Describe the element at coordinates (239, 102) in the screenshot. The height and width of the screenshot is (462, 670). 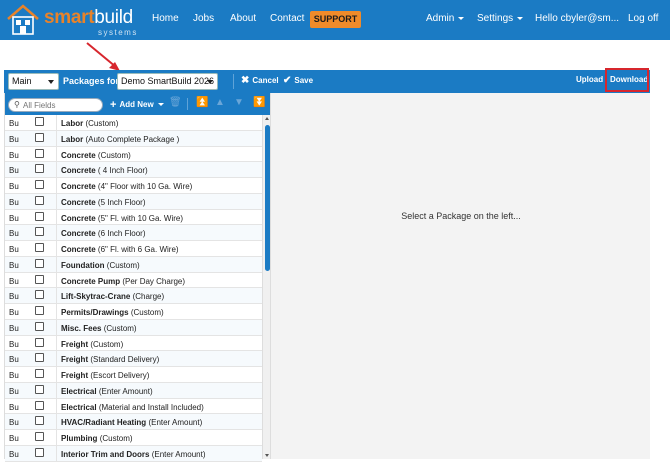
I see `move-down-icon: ▼` at that location.